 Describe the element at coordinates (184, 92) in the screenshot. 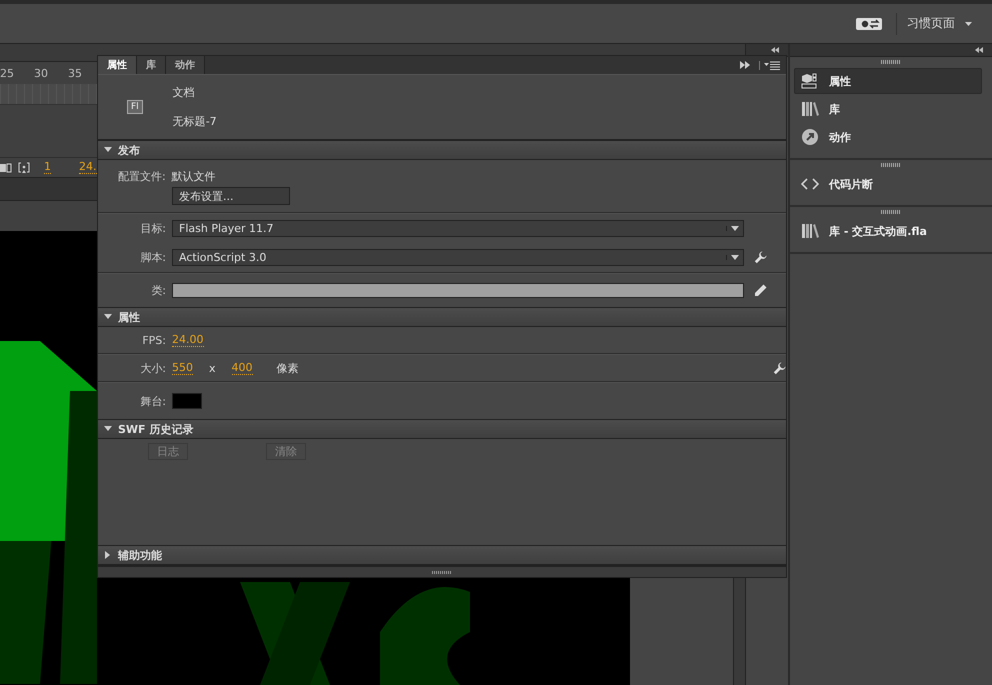

I see `document-type: 文档` at that location.